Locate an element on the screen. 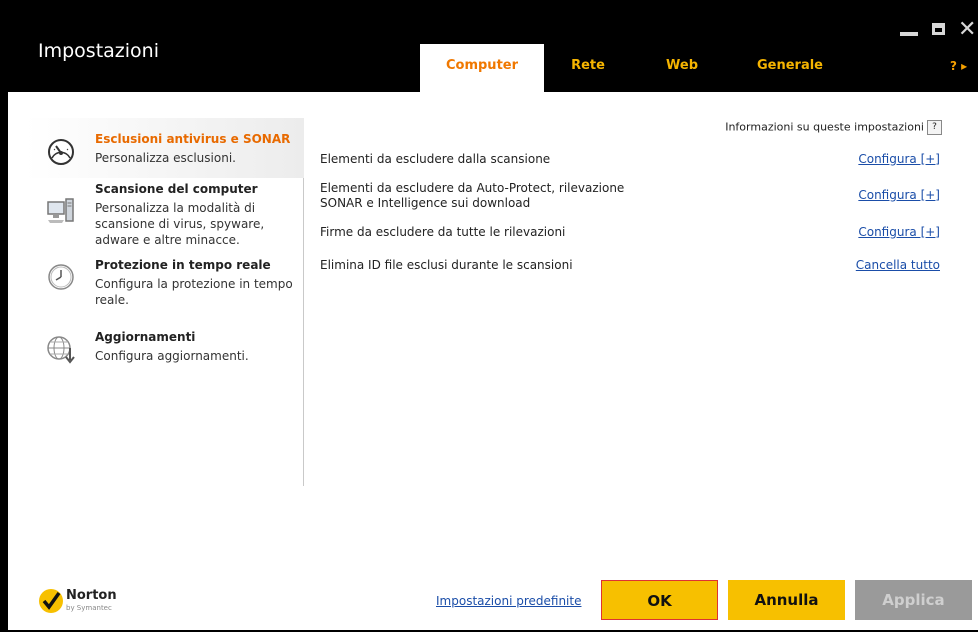 This screenshot has height=632, width=978. default-settings-link: Impostazioni predefinite is located at coordinates (508, 601).